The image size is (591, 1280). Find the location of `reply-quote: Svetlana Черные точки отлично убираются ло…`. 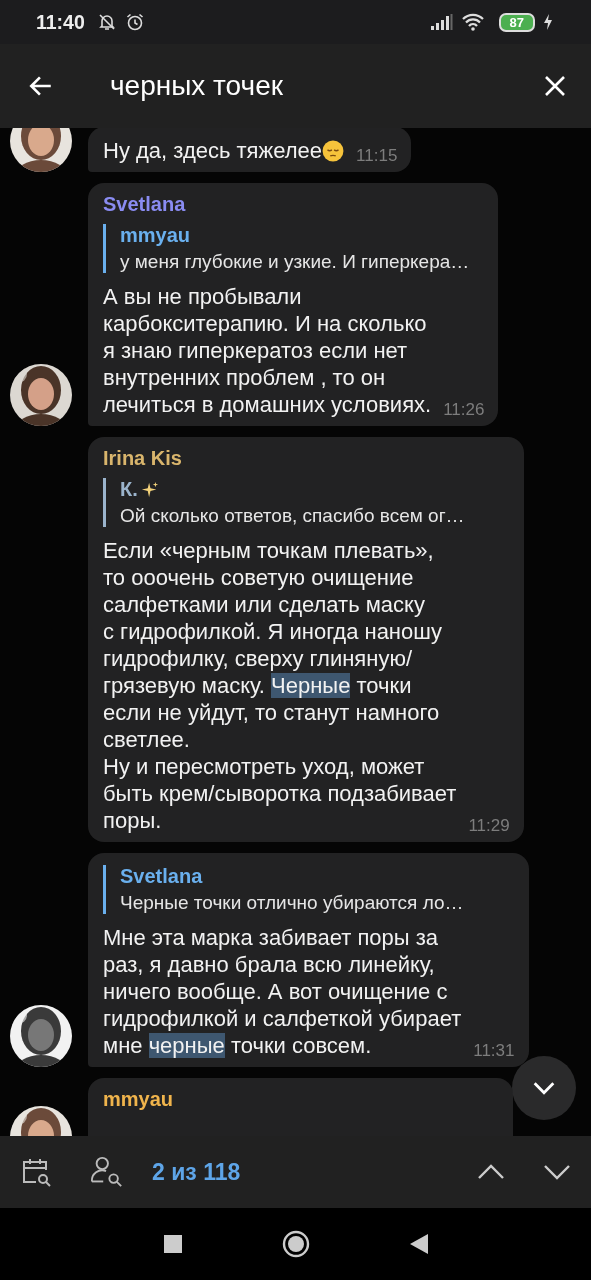

reply-quote: Svetlana Черные точки отлично убираются ло… is located at coordinates (309, 889).